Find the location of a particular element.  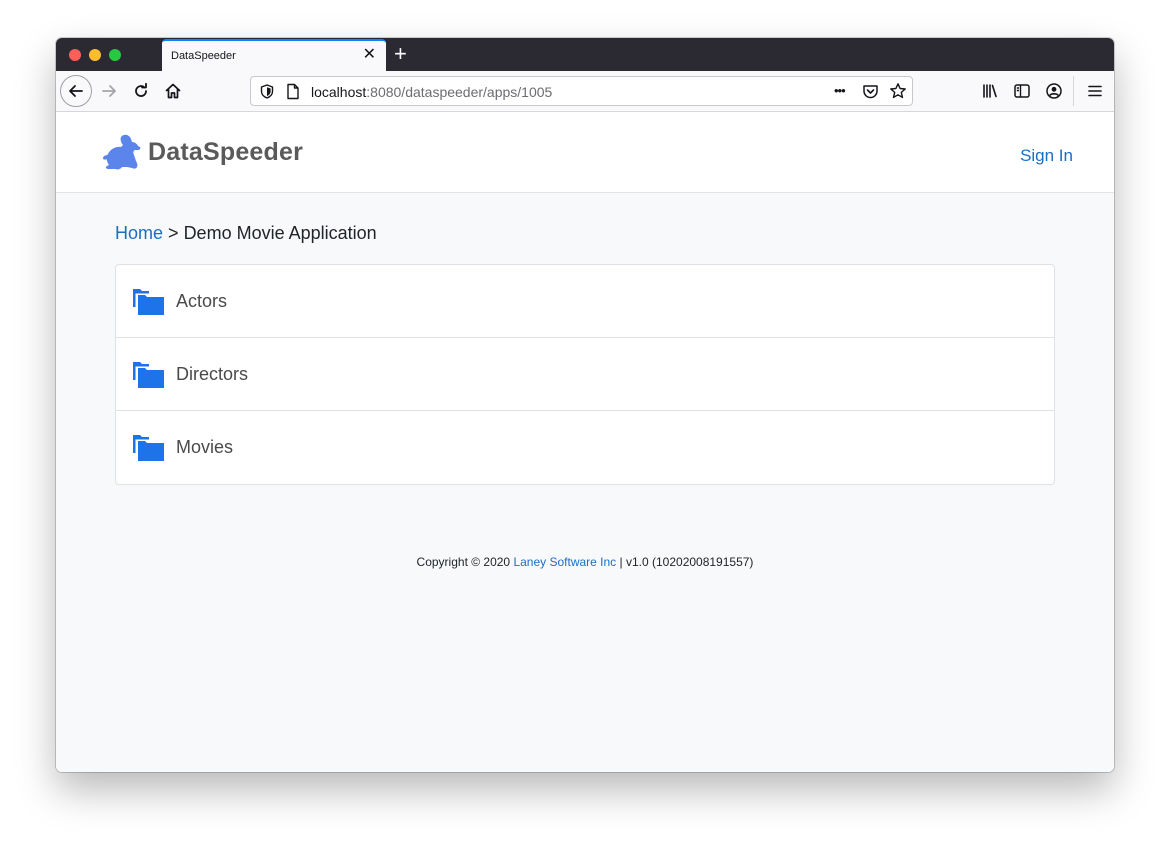

new-tab-button: + is located at coordinates (400, 54).